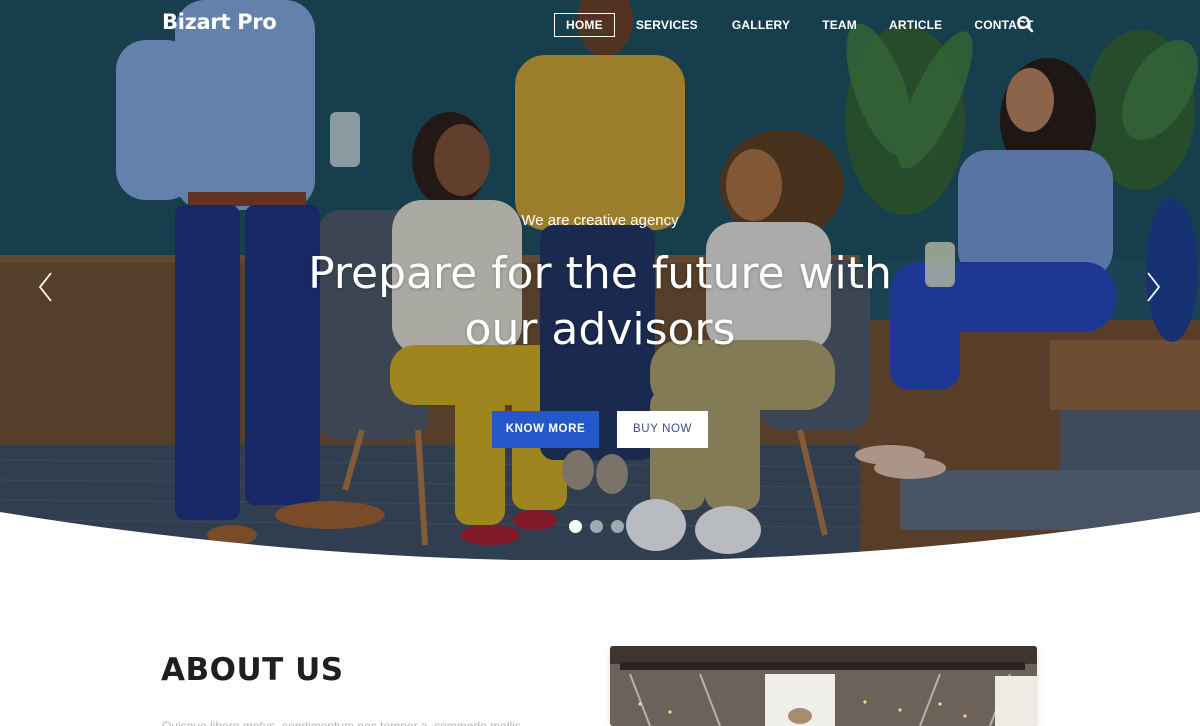  I want to click on slider-dots, so click(596, 526).